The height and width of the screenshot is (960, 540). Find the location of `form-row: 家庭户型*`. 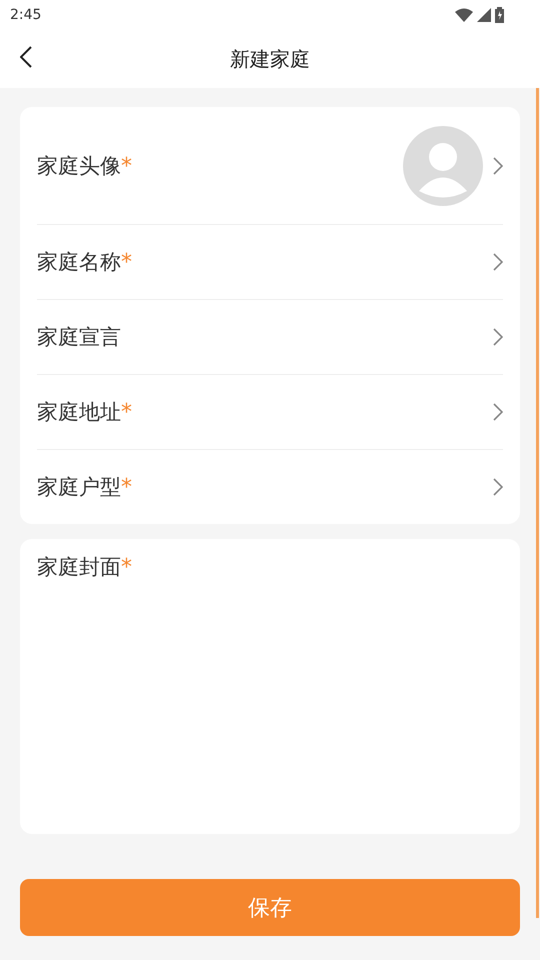

form-row: 家庭户型* is located at coordinates (270, 486).